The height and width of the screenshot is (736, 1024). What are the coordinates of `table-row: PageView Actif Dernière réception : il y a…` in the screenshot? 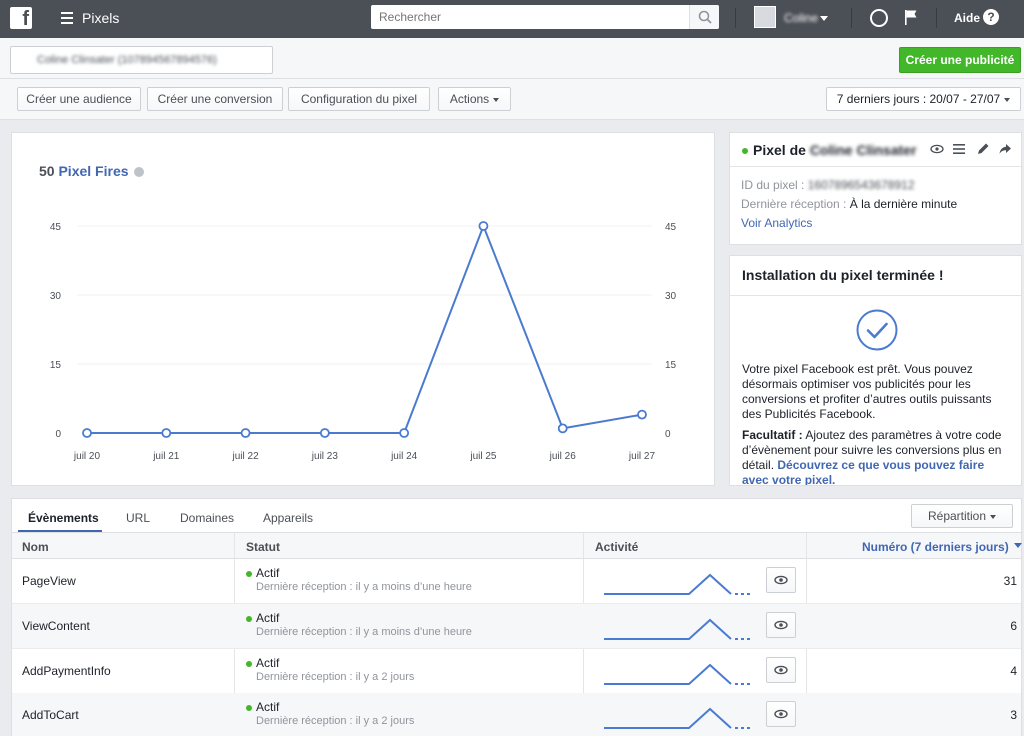 It's located at (516, 581).